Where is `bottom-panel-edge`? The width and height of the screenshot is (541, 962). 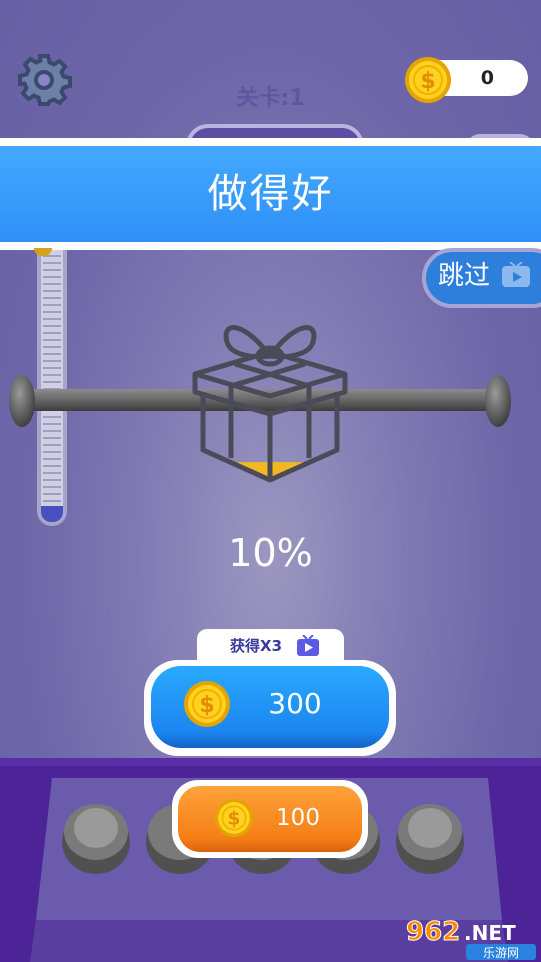 bottom-panel-edge is located at coordinates (270, 762).